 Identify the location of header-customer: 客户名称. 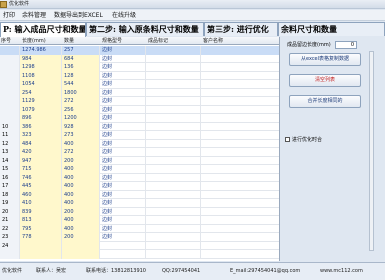
(213, 41).